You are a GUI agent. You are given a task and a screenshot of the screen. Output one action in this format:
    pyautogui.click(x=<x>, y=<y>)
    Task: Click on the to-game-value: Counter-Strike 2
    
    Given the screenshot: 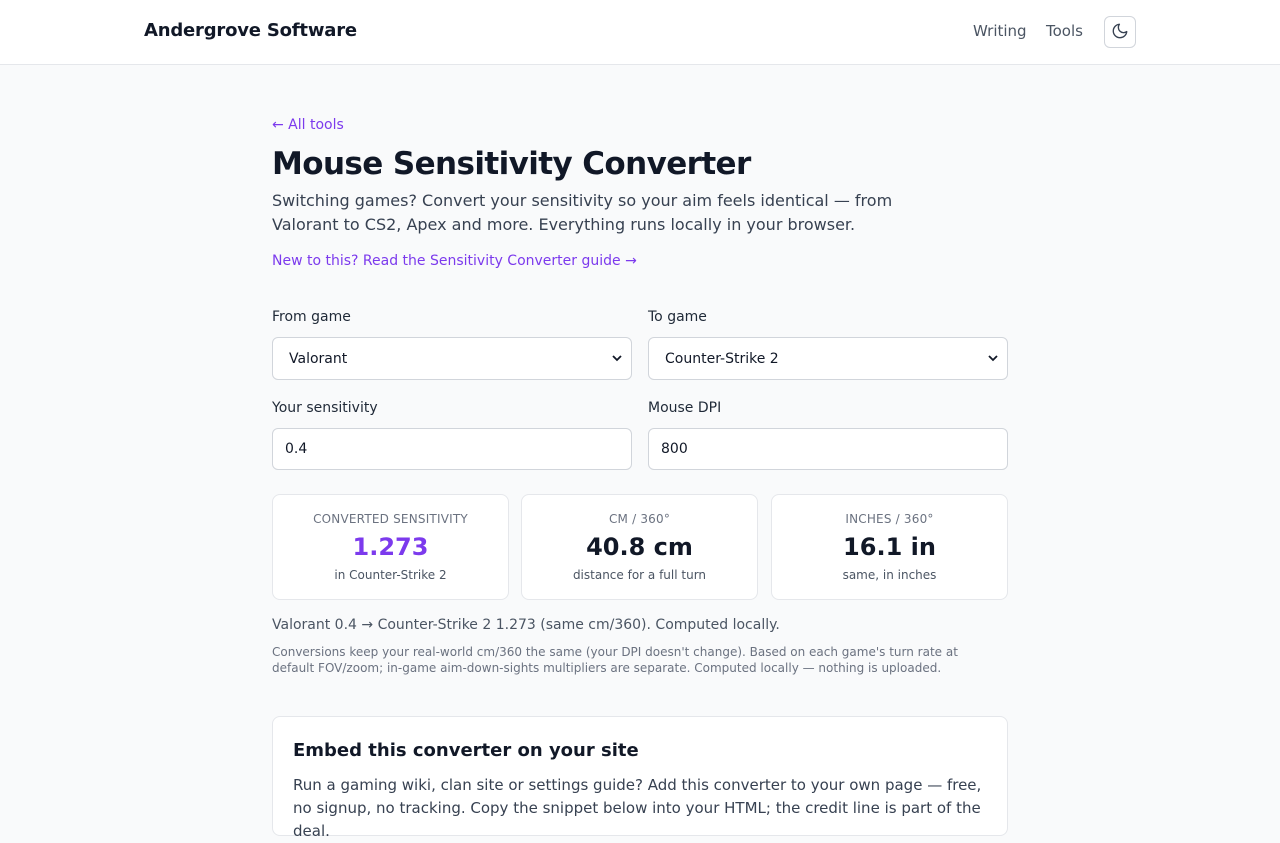 What is the action you would take?
    pyautogui.click(x=722, y=358)
    